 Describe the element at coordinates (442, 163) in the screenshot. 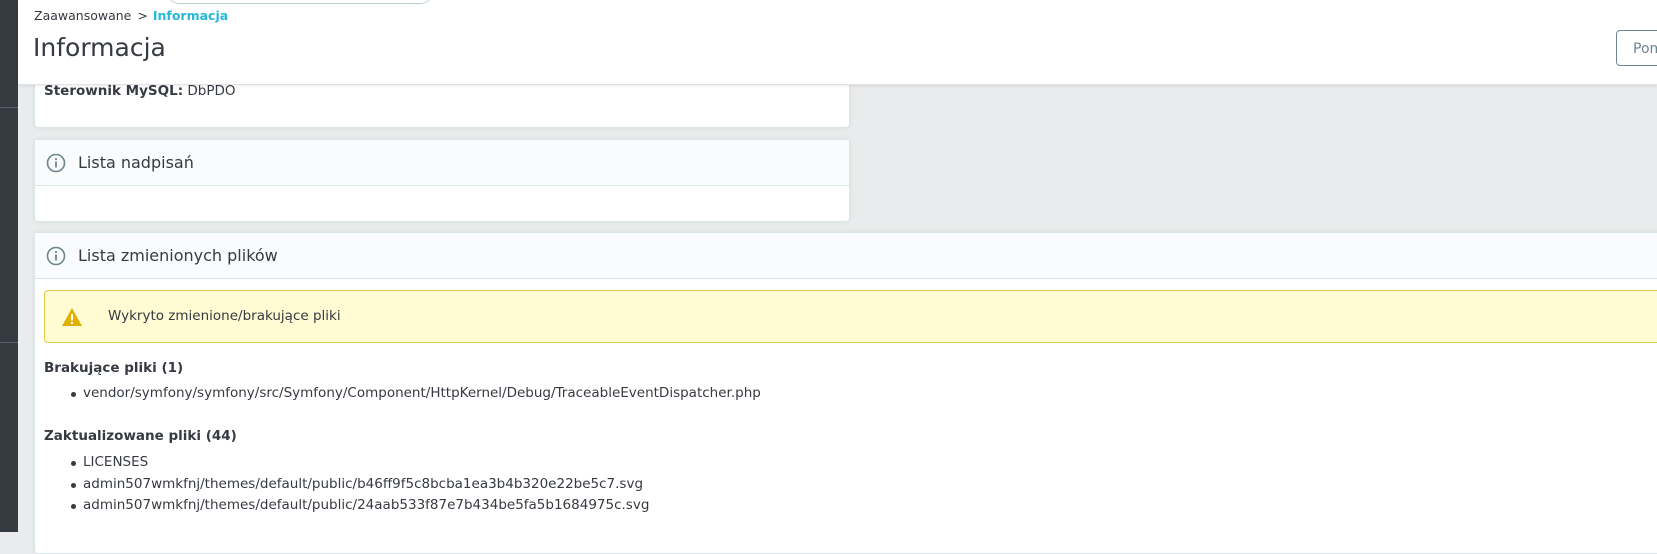

I see `overrides-card-header: Lista nadpisań` at that location.